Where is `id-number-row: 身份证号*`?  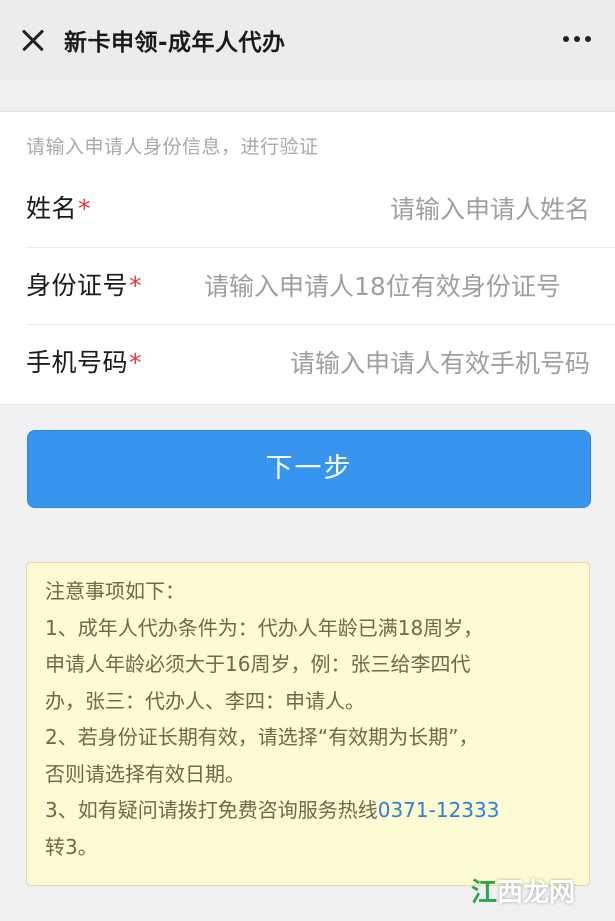
id-number-row: 身份证号* is located at coordinates (320, 286).